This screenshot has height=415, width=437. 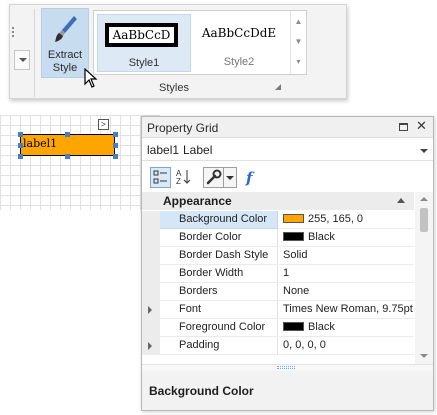 I want to click on grip-icon, so click(x=286, y=367).